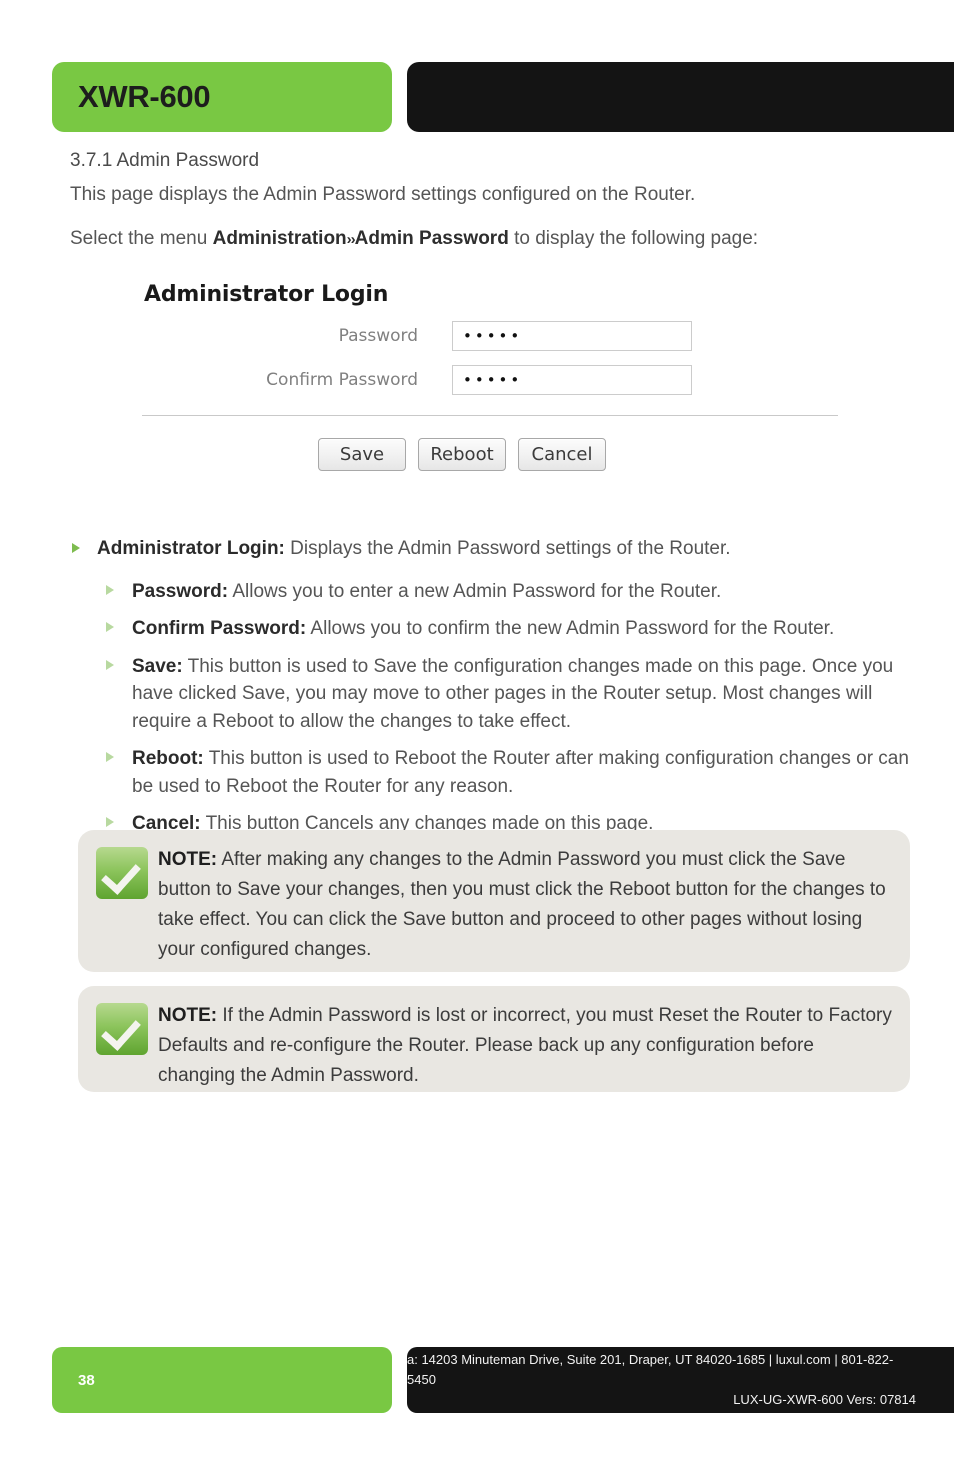  Describe the element at coordinates (266, 294) in the screenshot. I see `router-ui-heading: Administrator Login` at that location.